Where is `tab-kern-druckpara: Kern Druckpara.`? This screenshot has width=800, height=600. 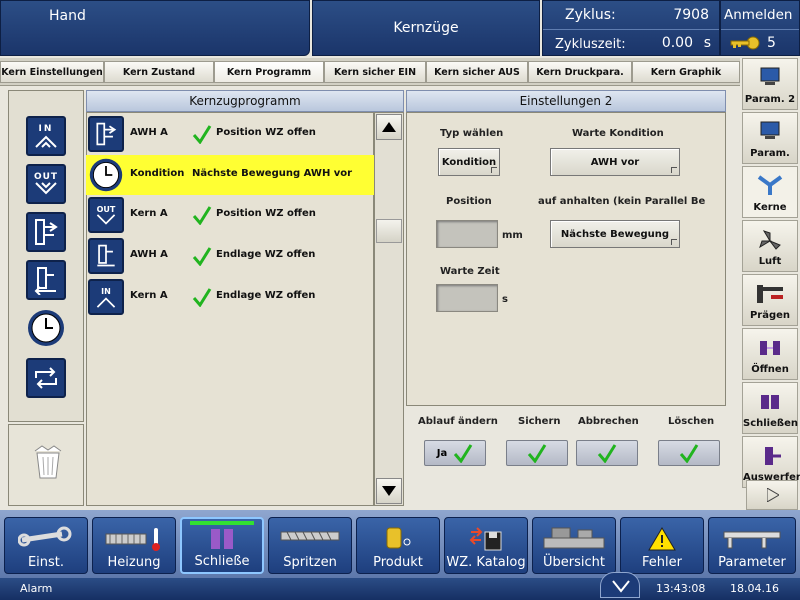
tab-kern-druckpara: Kern Druckpara. is located at coordinates (580, 72).